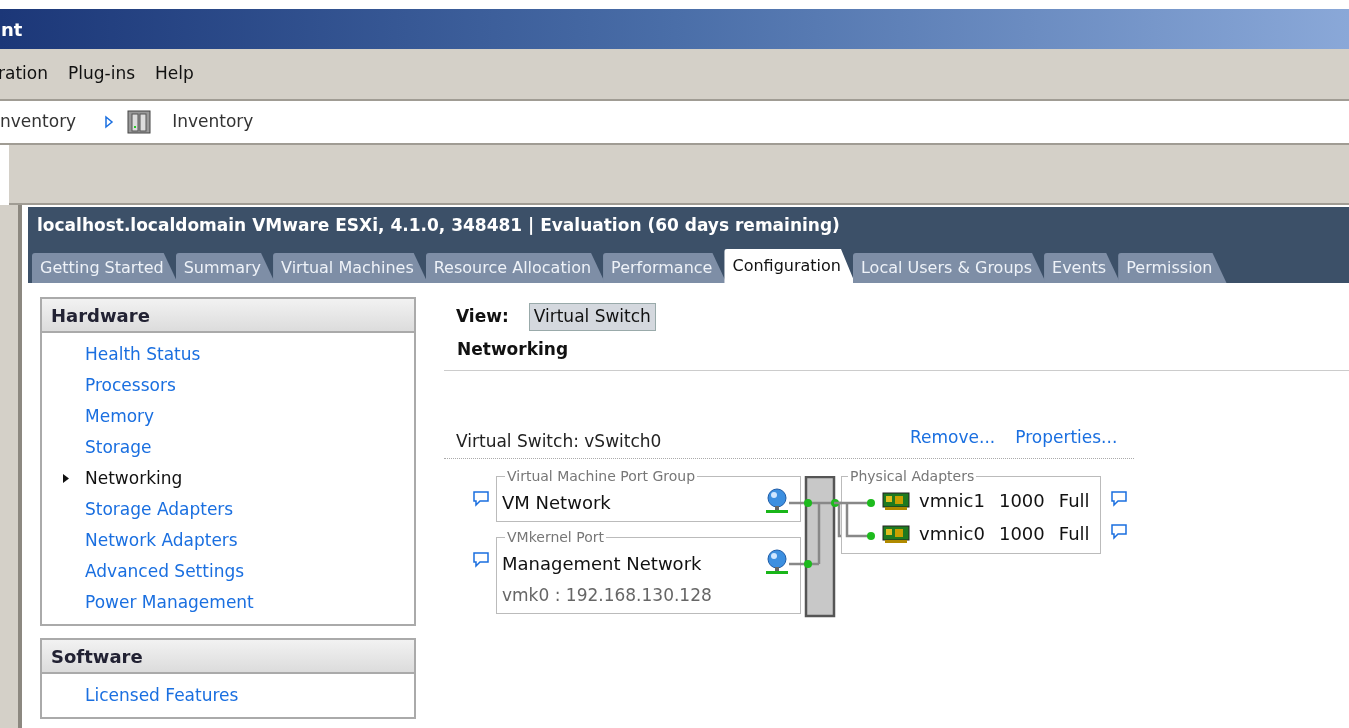  I want to click on adapter-name: vmnic1, so click(952, 501).